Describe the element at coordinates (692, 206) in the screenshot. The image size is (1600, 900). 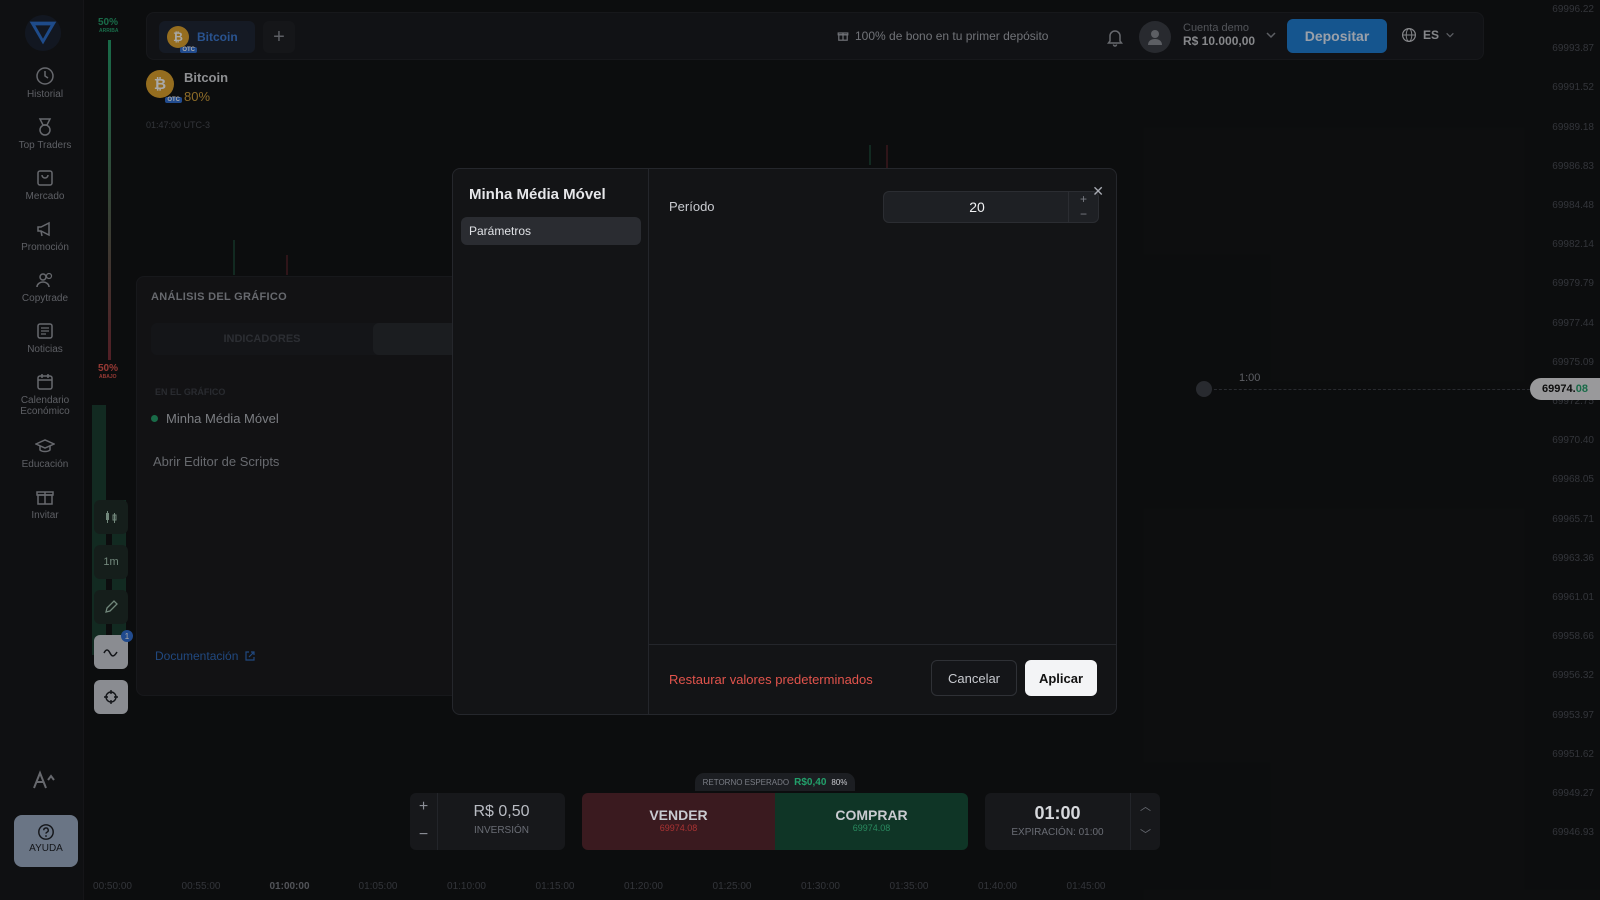
I see `period-label: Período` at that location.